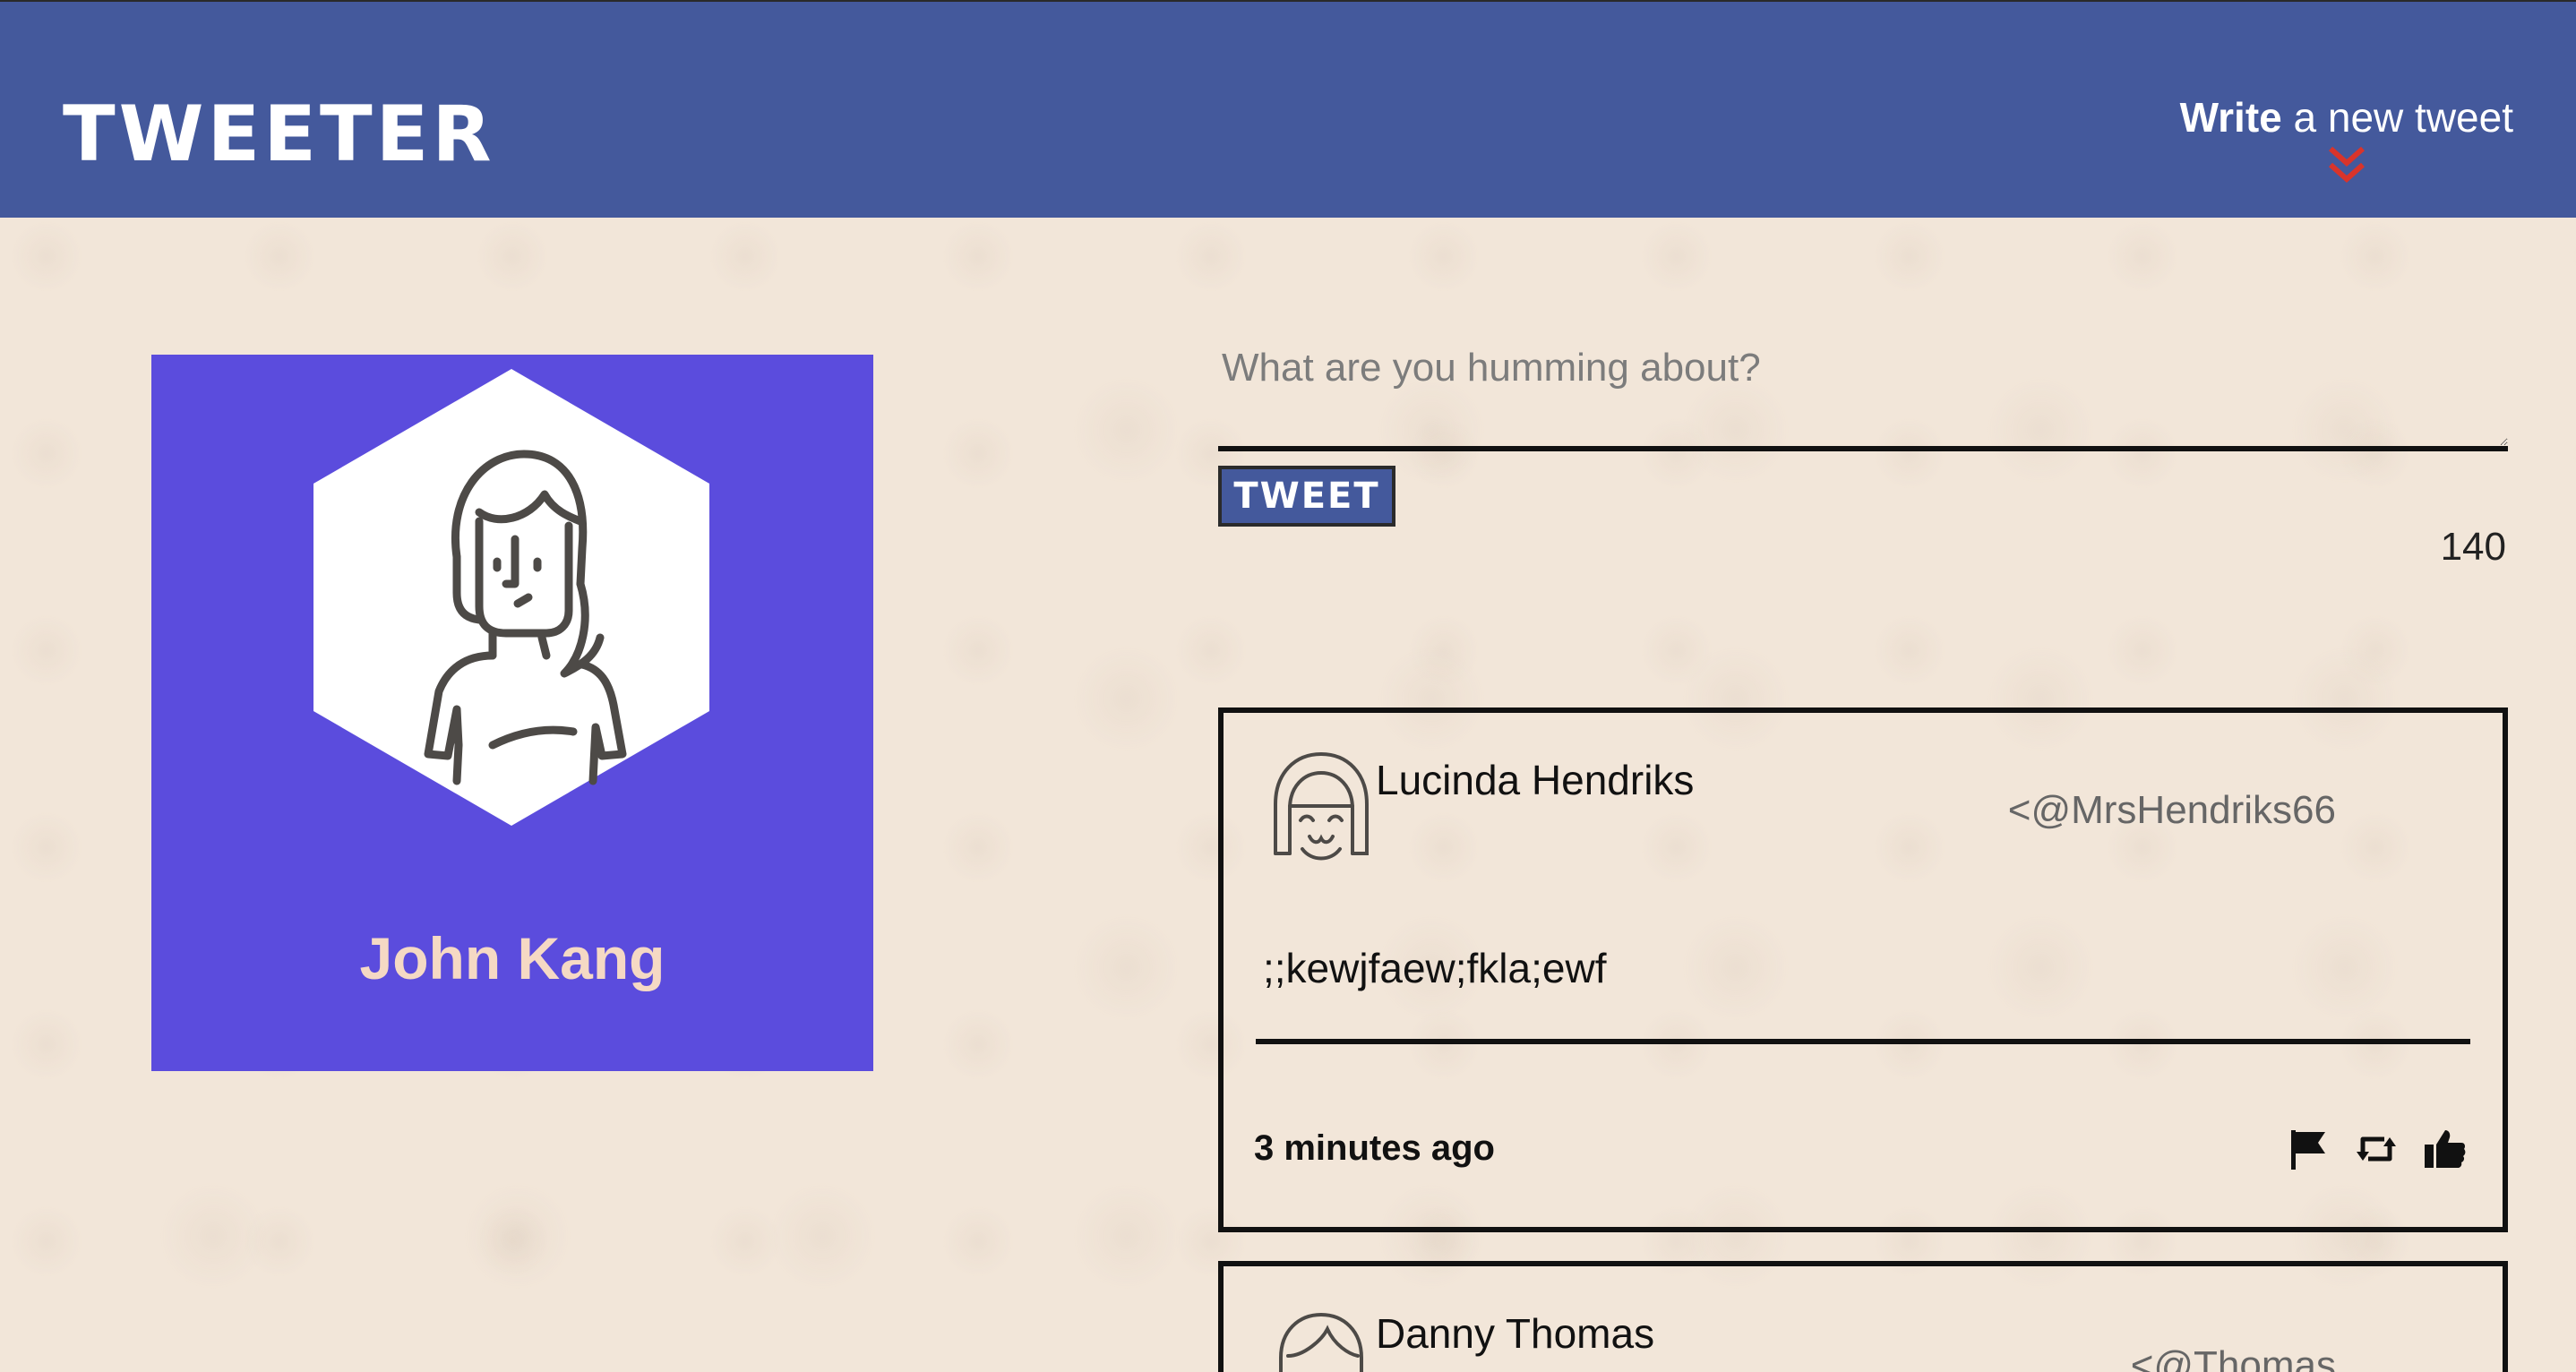 Image resolution: width=2576 pixels, height=1372 pixels. I want to click on tweet-divider, so click(1863, 1041).